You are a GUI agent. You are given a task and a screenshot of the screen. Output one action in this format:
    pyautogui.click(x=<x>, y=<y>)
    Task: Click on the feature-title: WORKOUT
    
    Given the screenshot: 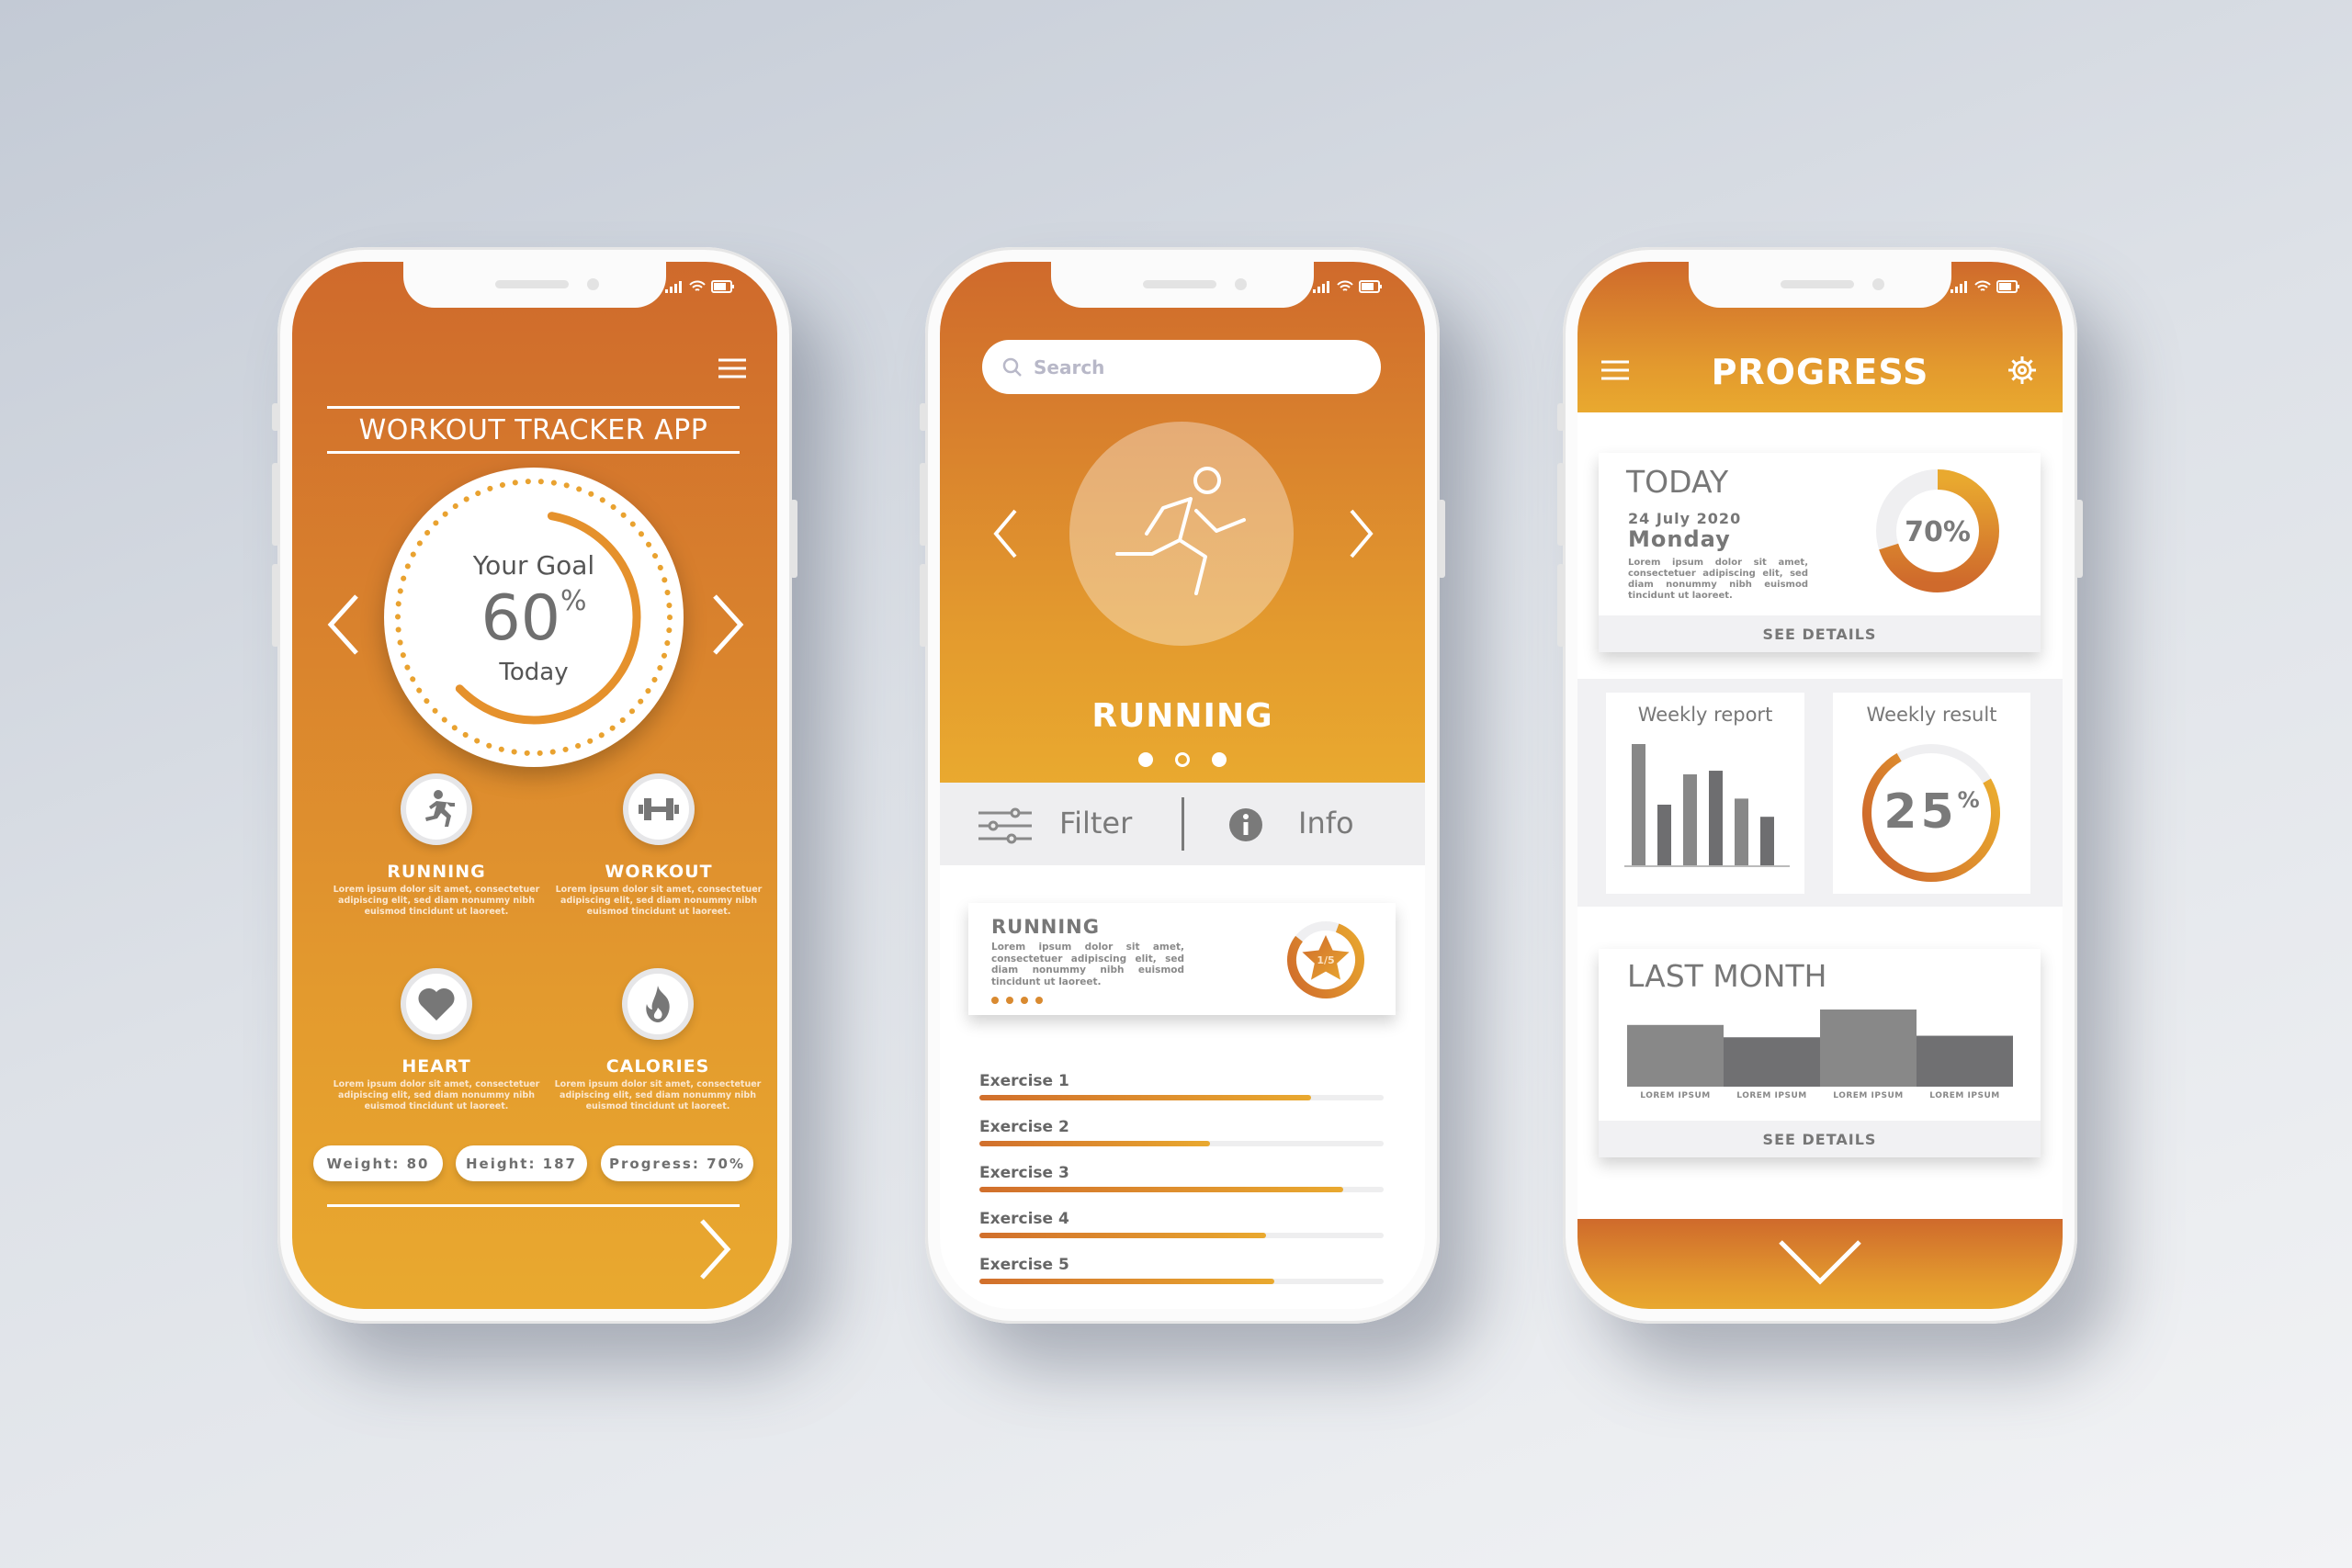 What is the action you would take?
    pyautogui.click(x=659, y=872)
    